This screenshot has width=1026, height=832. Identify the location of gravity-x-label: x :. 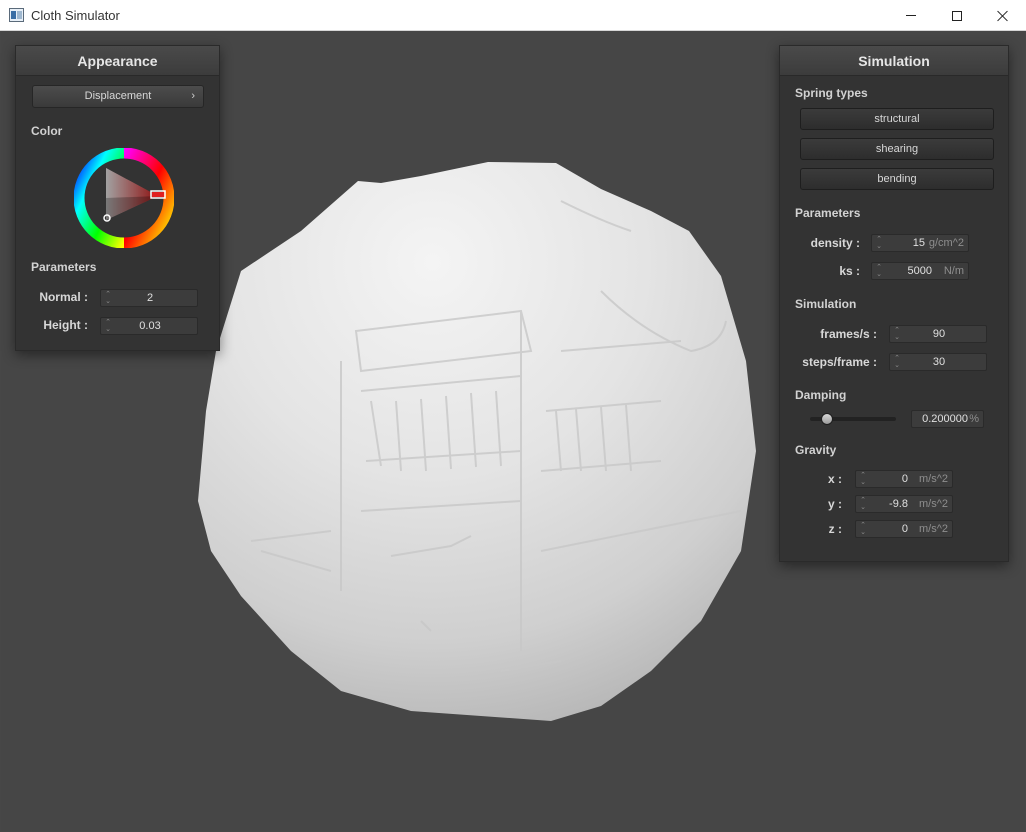
(834, 479).